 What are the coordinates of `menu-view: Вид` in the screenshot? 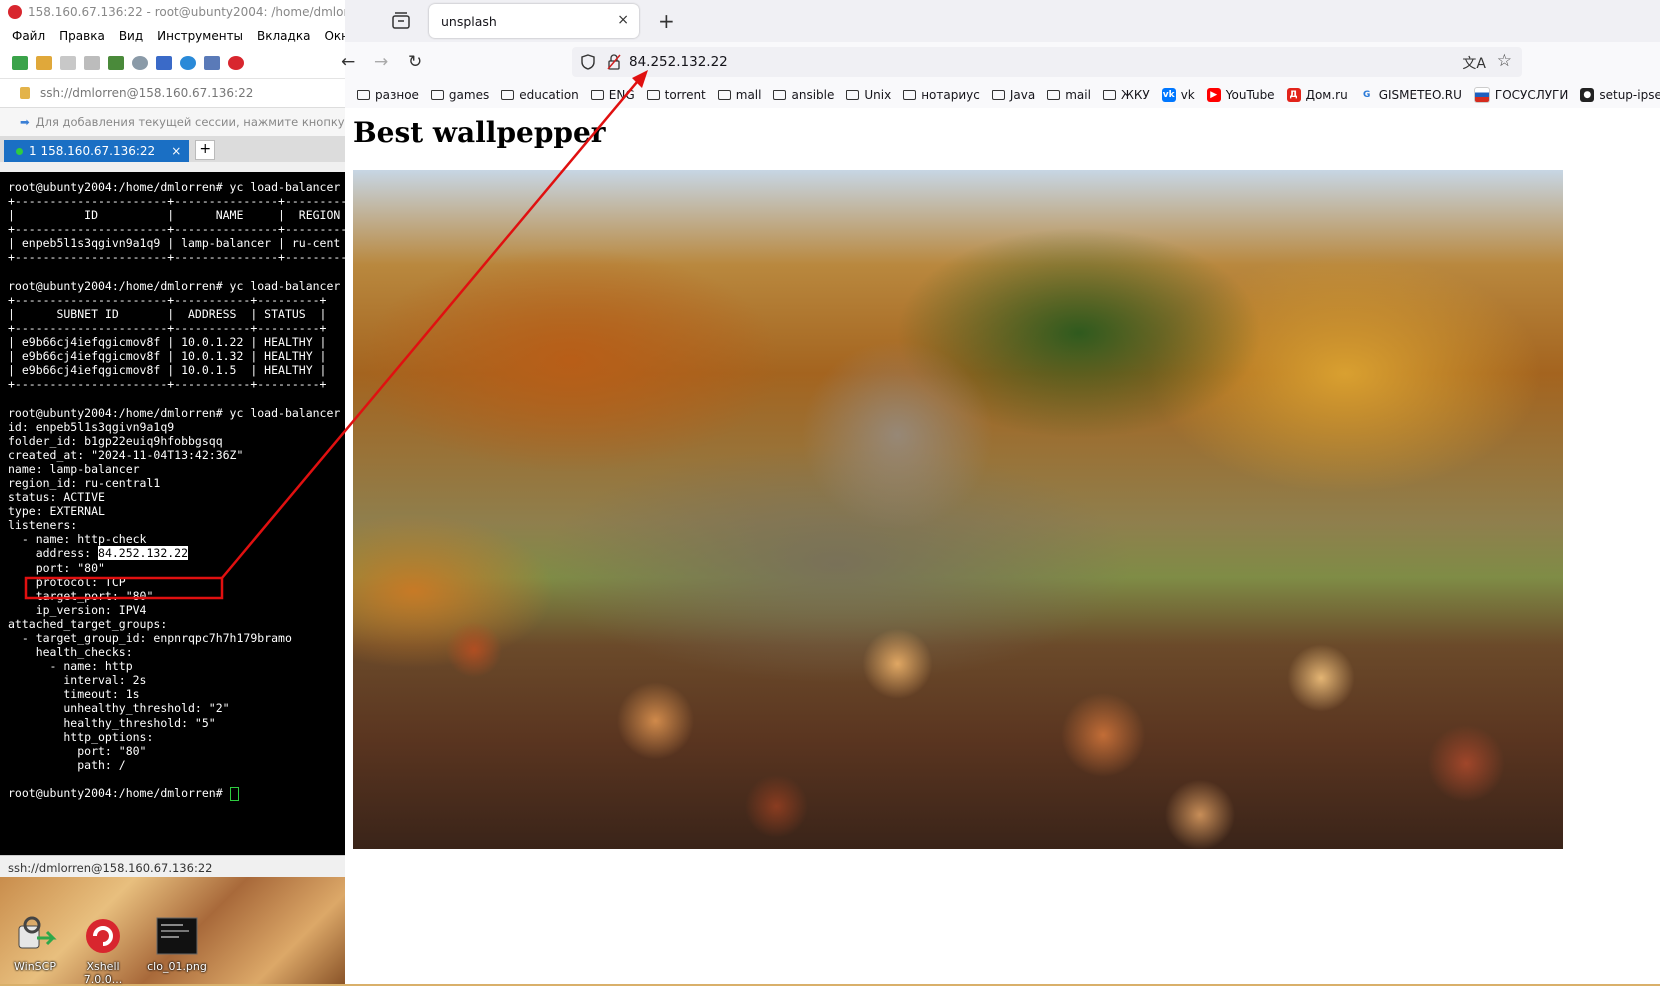 It's located at (131, 36).